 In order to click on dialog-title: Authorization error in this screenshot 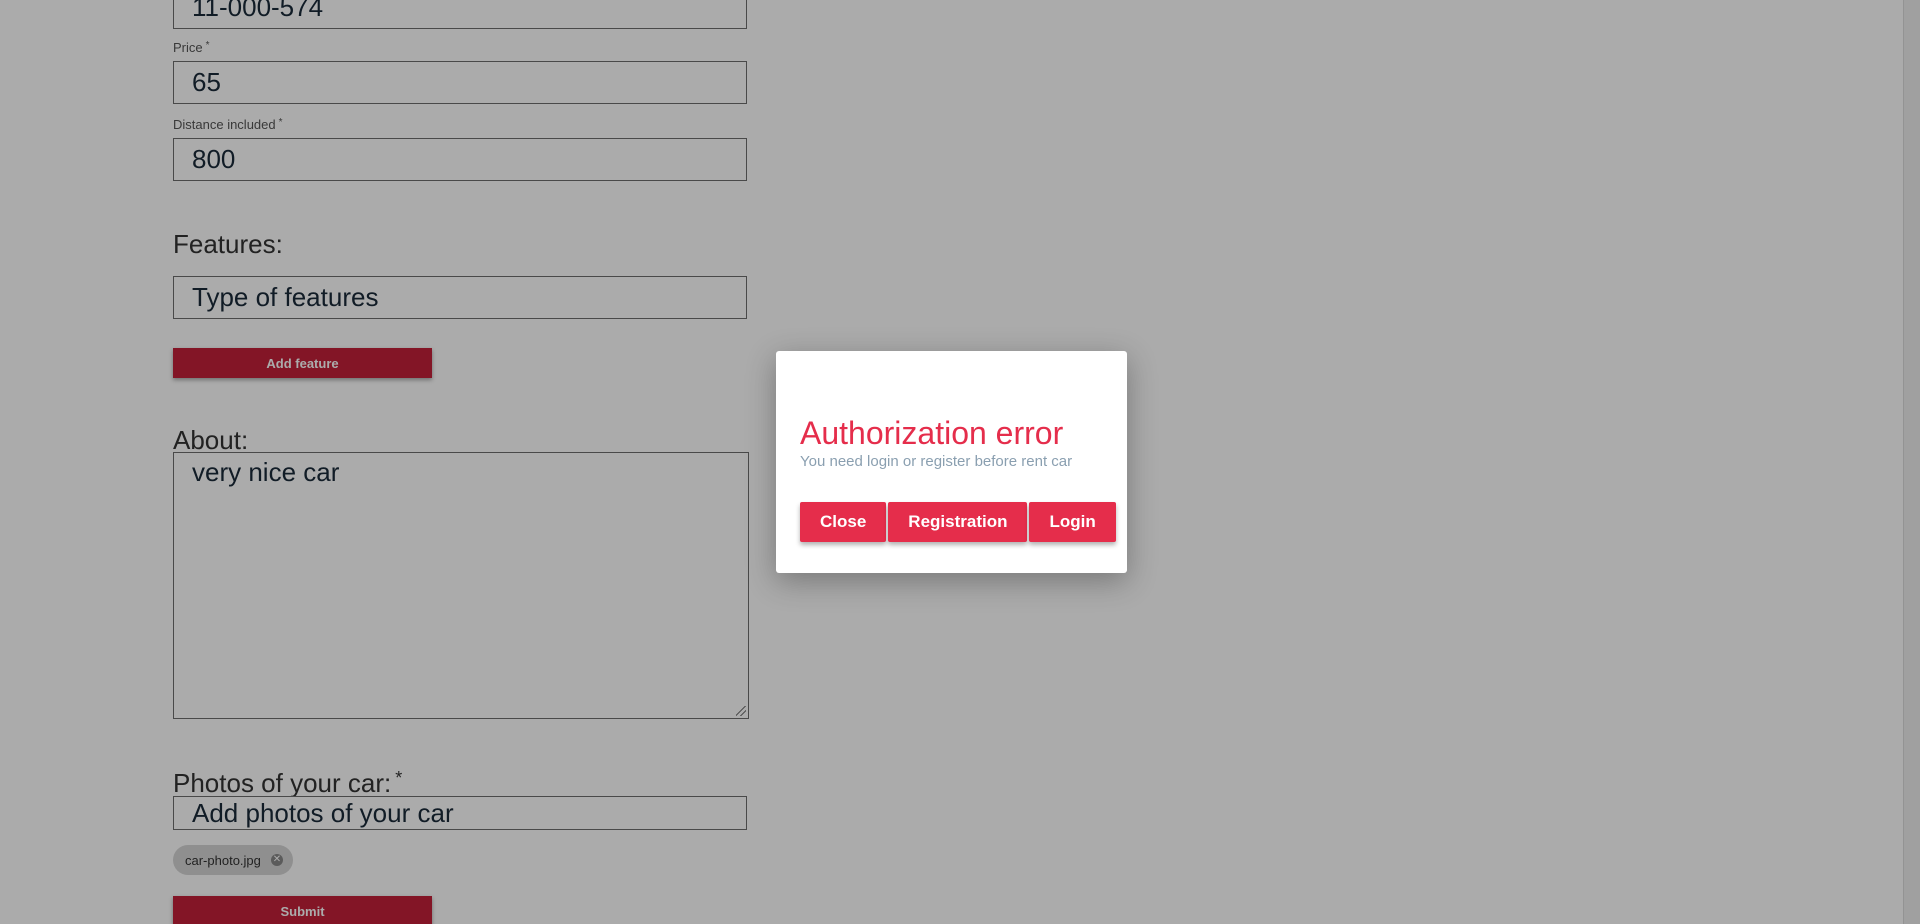, I will do `click(932, 433)`.